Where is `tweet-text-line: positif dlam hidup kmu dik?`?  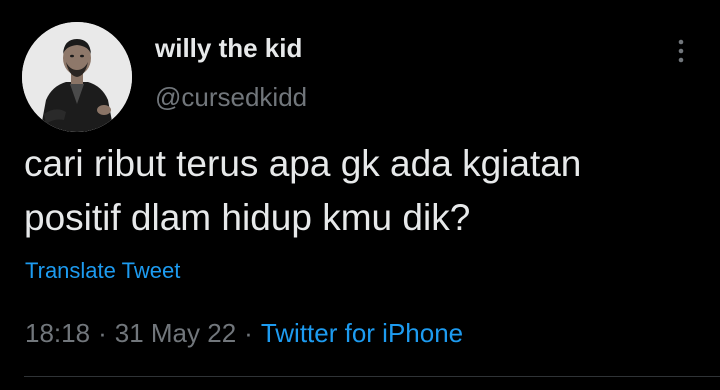 tweet-text-line: positif dlam hidup kmu dik? is located at coordinates (247, 217).